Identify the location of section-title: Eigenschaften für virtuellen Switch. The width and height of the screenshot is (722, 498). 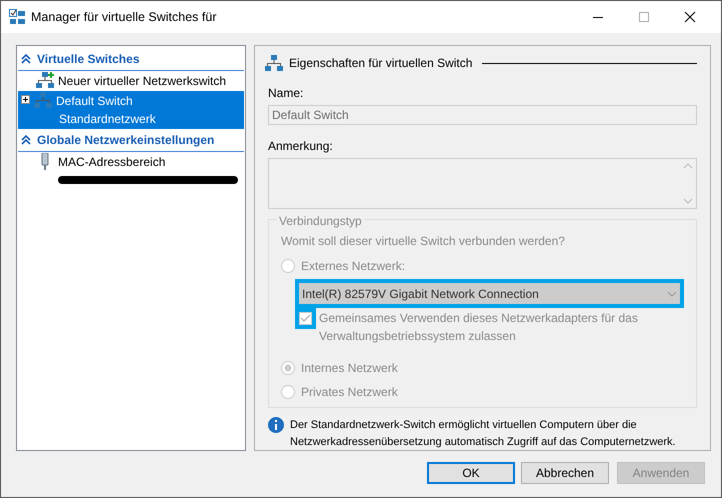
(380, 63).